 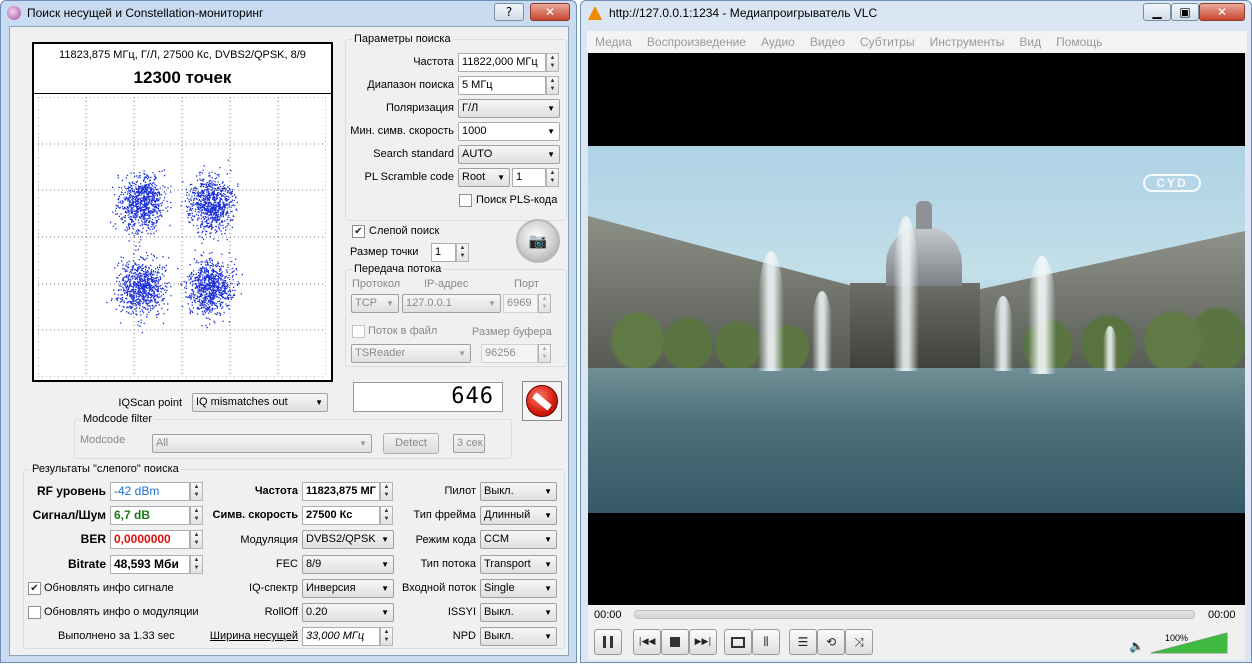 What do you see at coordinates (526, 284) in the screenshot?
I see `port-label: Порт` at bounding box center [526, 284].